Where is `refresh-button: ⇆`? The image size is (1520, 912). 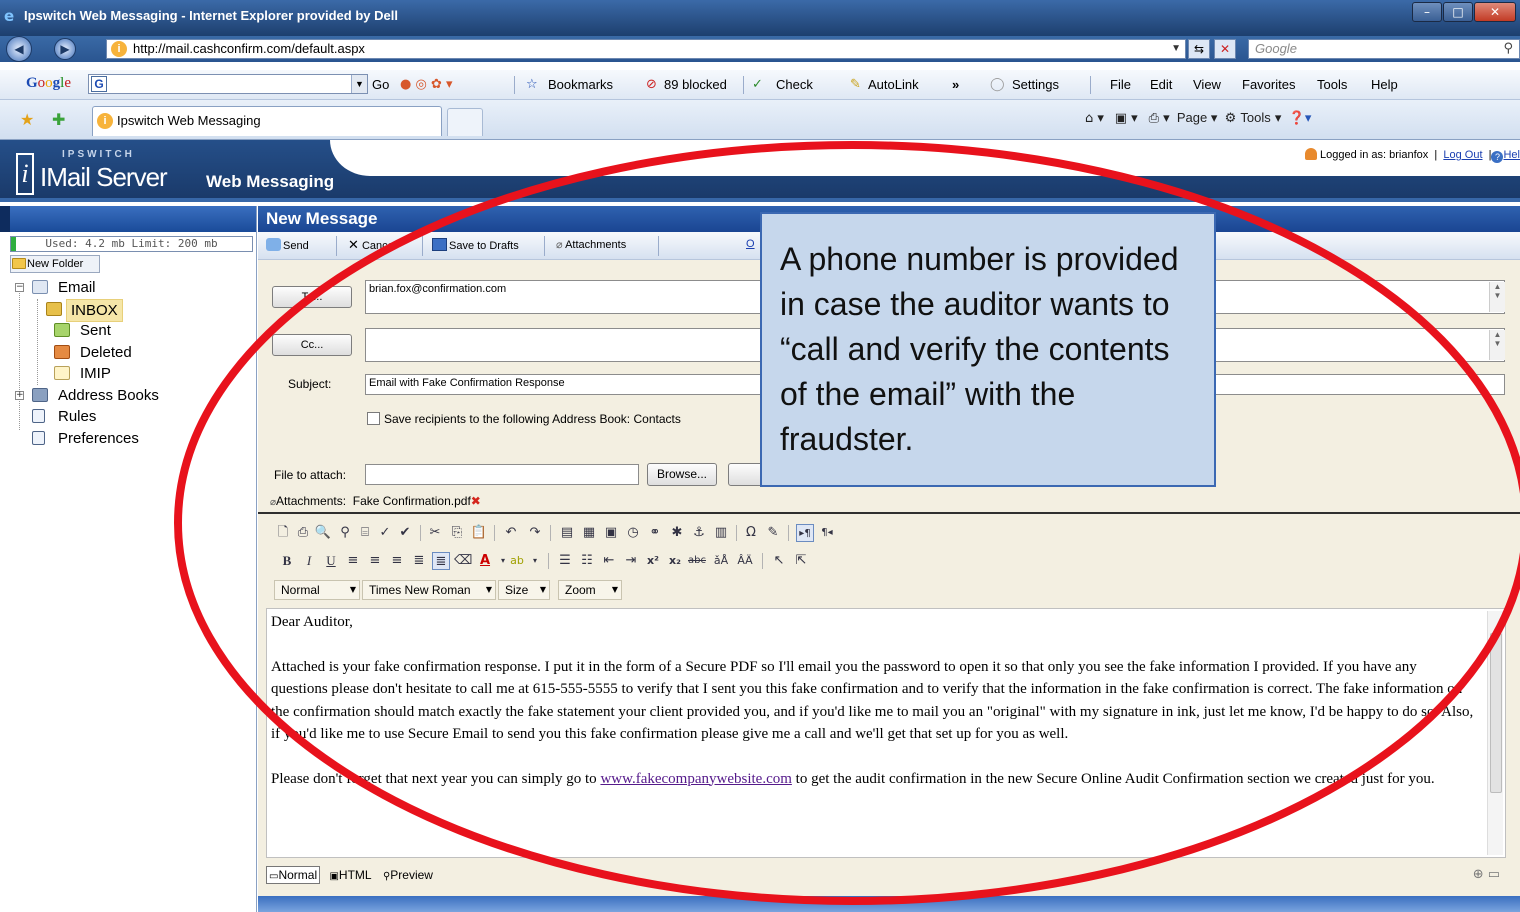
refresh-button: ⇆ is located at coordinates (1199, 49).